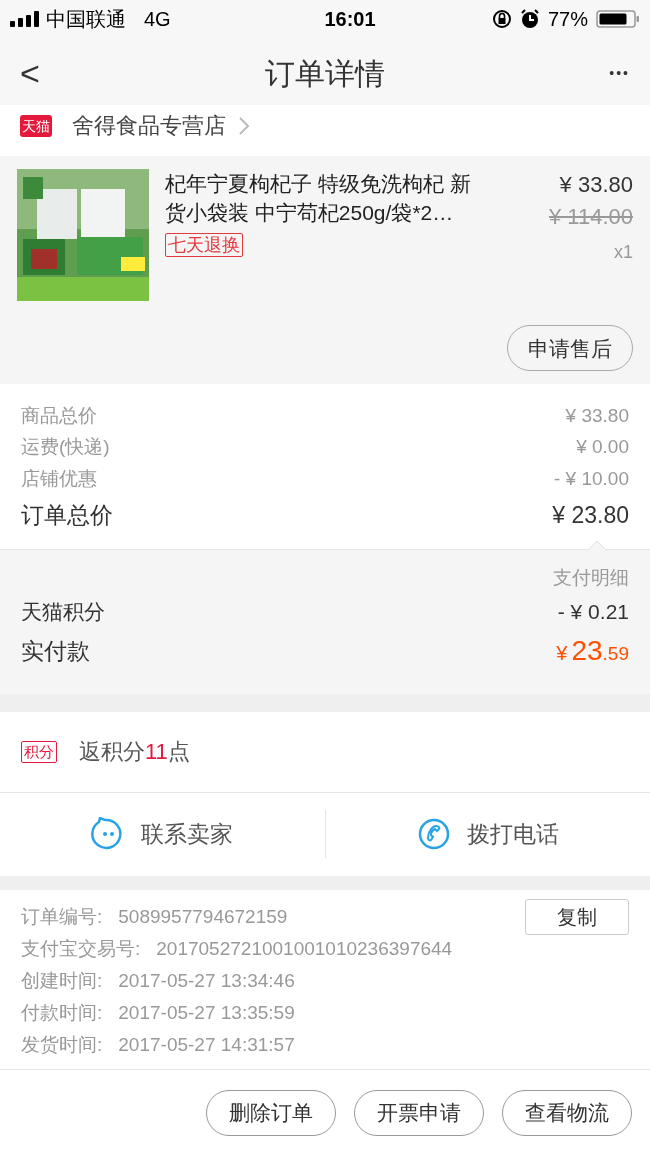 This screenshot has width=650, height=1156. Describe the element at coordinates (86, 19) in the screenshot. I see `carrier-name: 中国联通` at that location.